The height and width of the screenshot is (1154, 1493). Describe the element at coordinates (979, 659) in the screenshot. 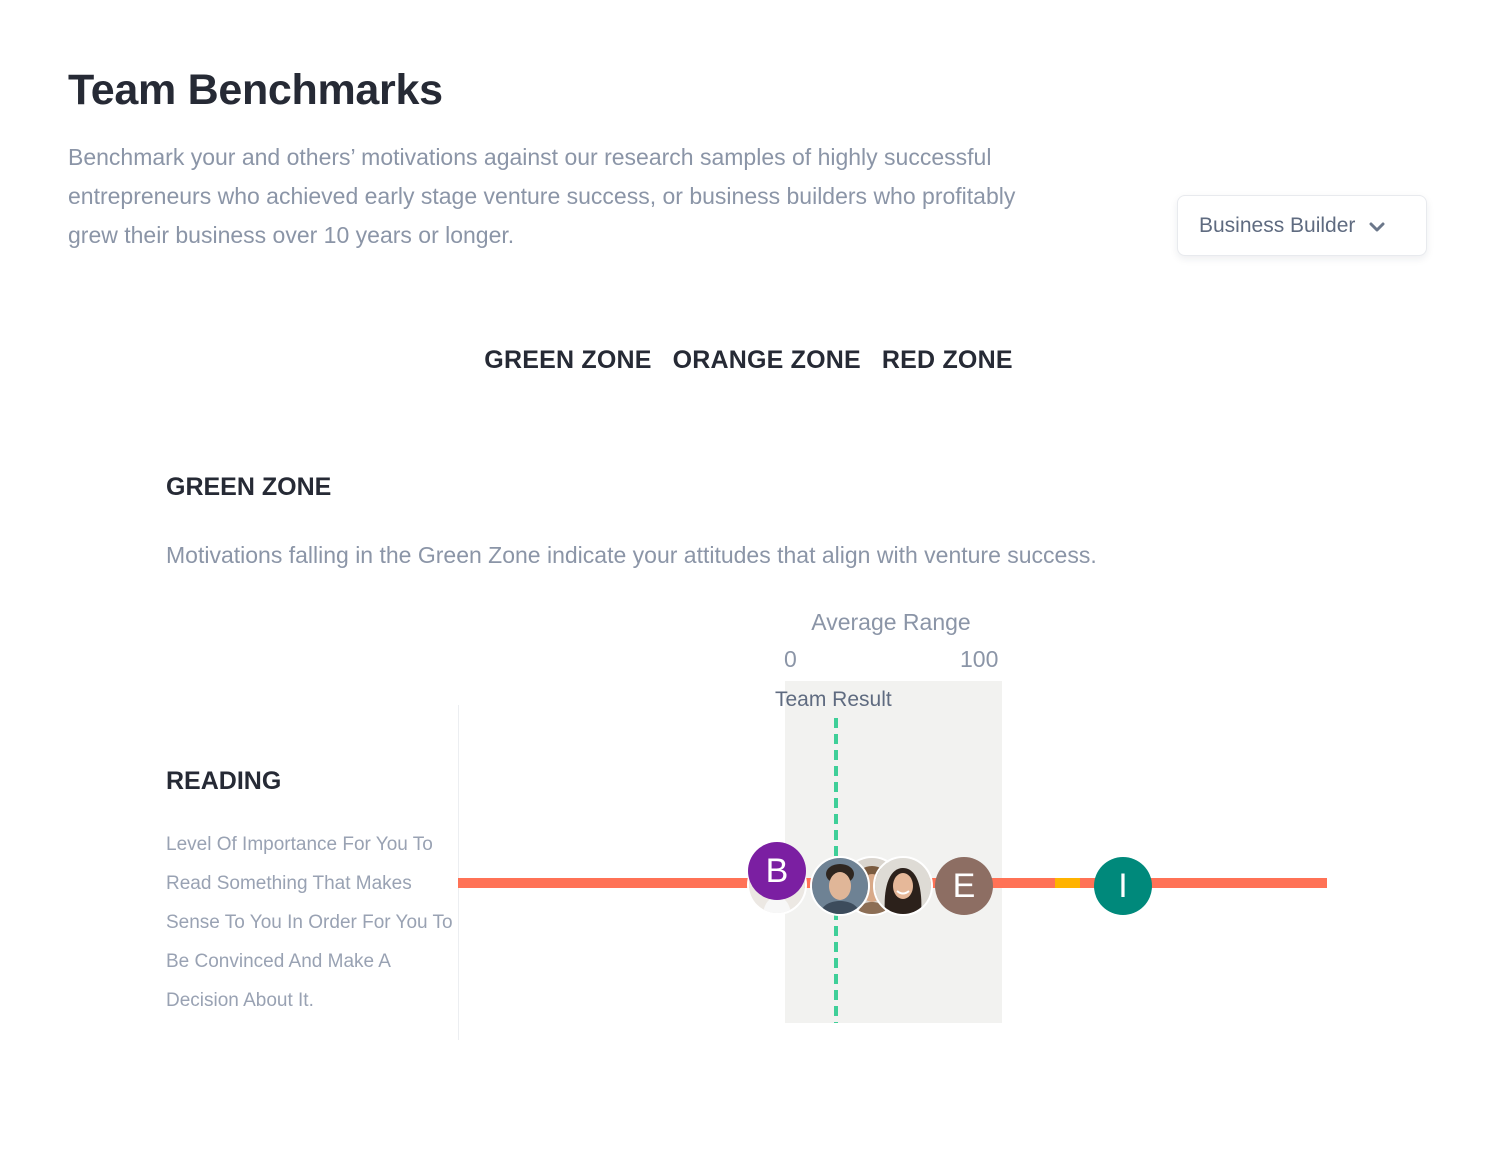

I see `average-range-max: 100` at that location.